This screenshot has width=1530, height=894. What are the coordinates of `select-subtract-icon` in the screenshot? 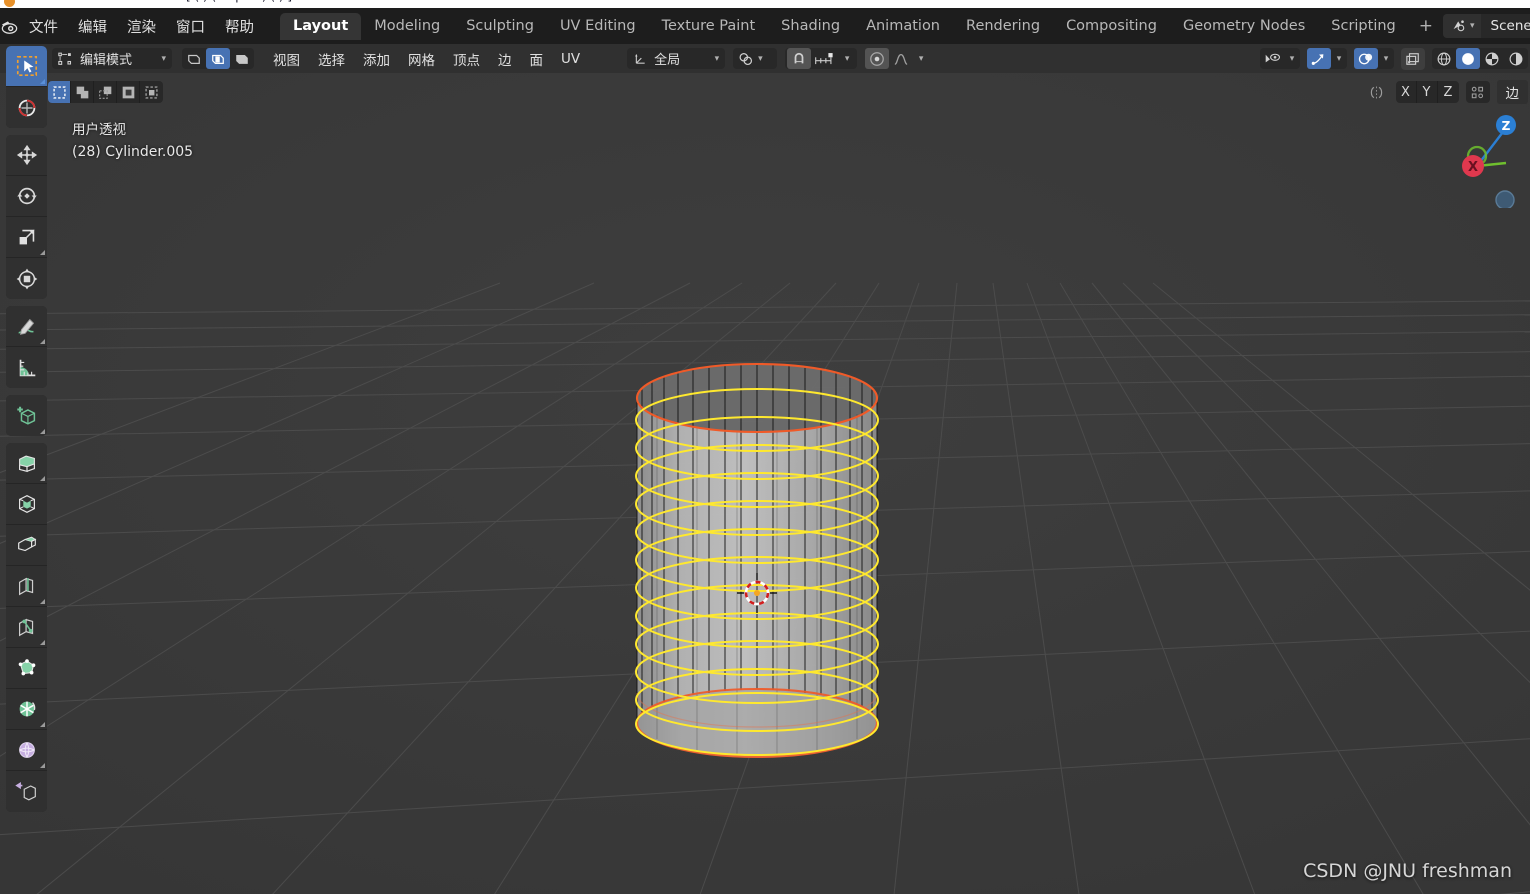 It's located at (105, 92).